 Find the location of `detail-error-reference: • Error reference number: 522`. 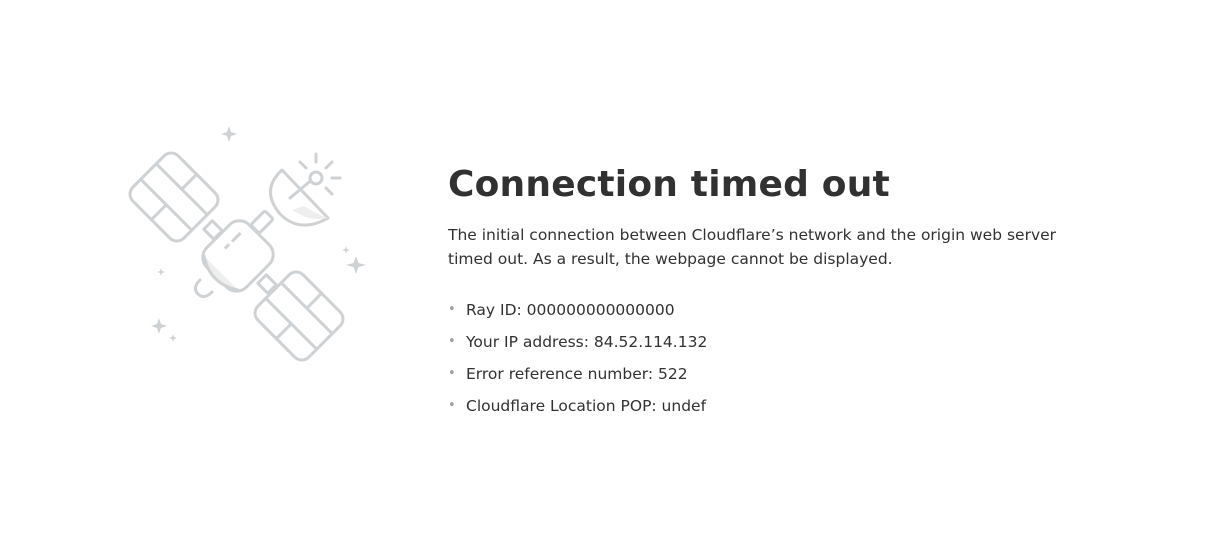

detail-error-reference: • Error reference number: 522 is located at coordinates (768, 374).